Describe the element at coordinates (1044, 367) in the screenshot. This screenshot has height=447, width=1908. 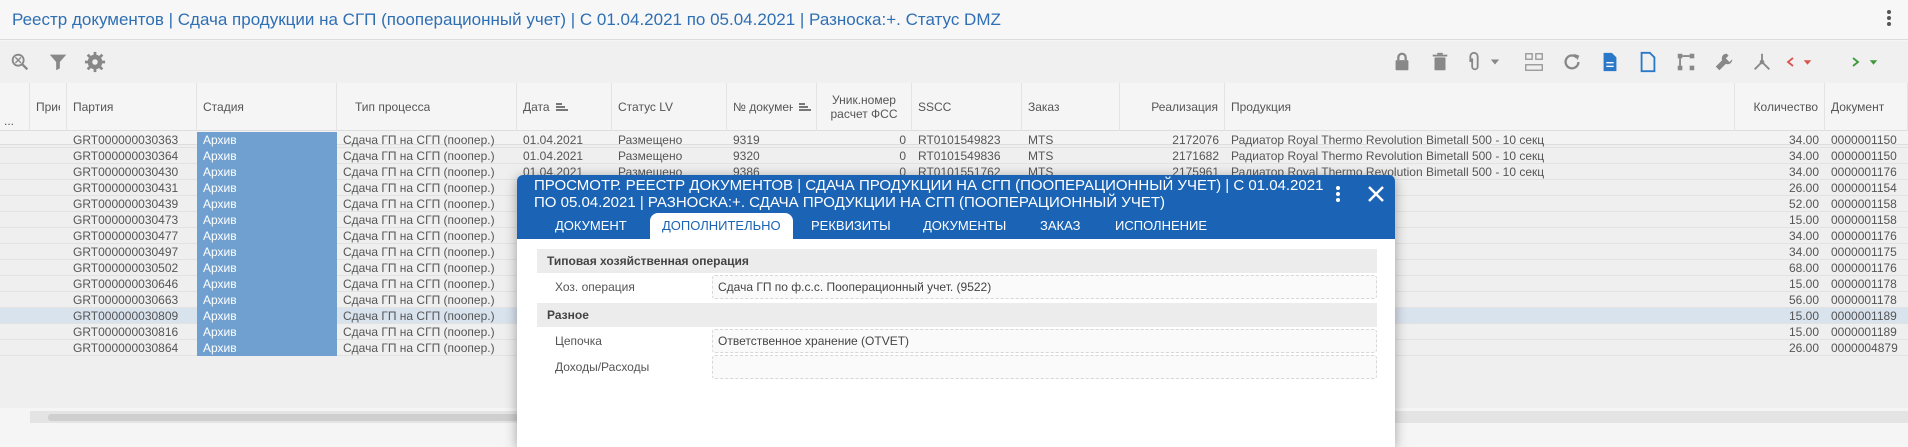
I see `income-expense-field` at that location.